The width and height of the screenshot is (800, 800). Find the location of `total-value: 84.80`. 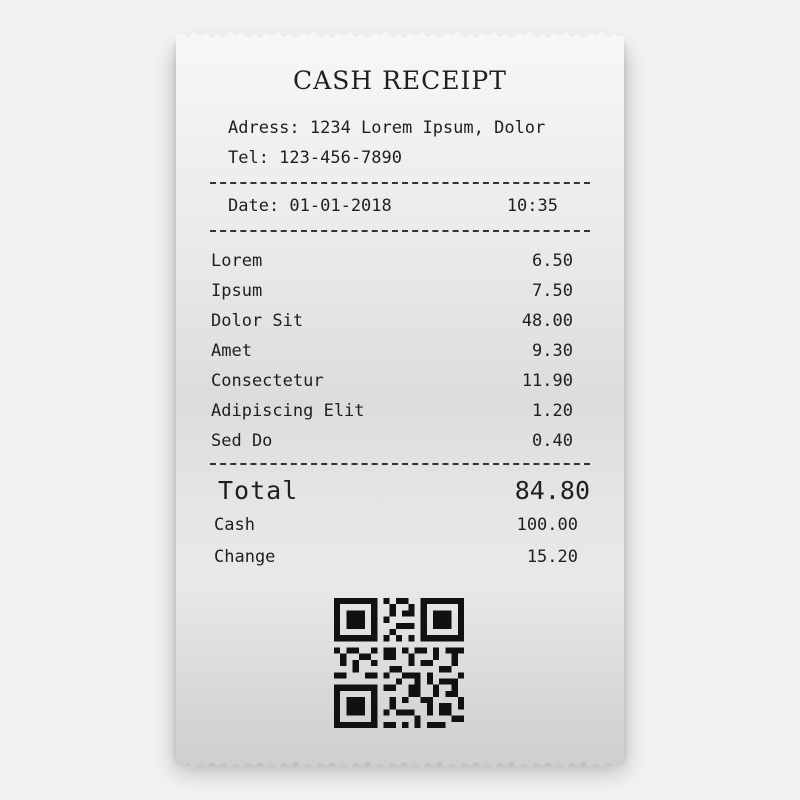

total-value: 84.80 is located at coordinates (552, 490).